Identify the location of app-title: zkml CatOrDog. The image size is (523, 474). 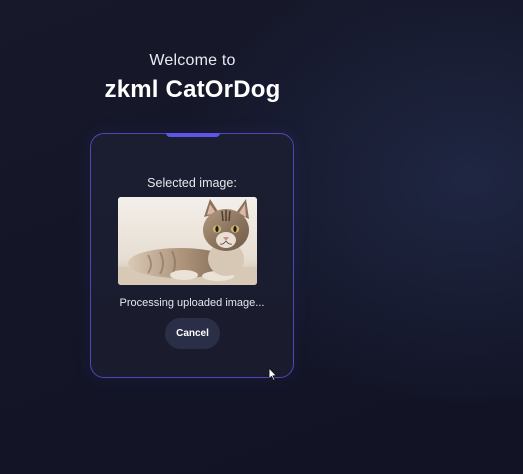
(192, 89).